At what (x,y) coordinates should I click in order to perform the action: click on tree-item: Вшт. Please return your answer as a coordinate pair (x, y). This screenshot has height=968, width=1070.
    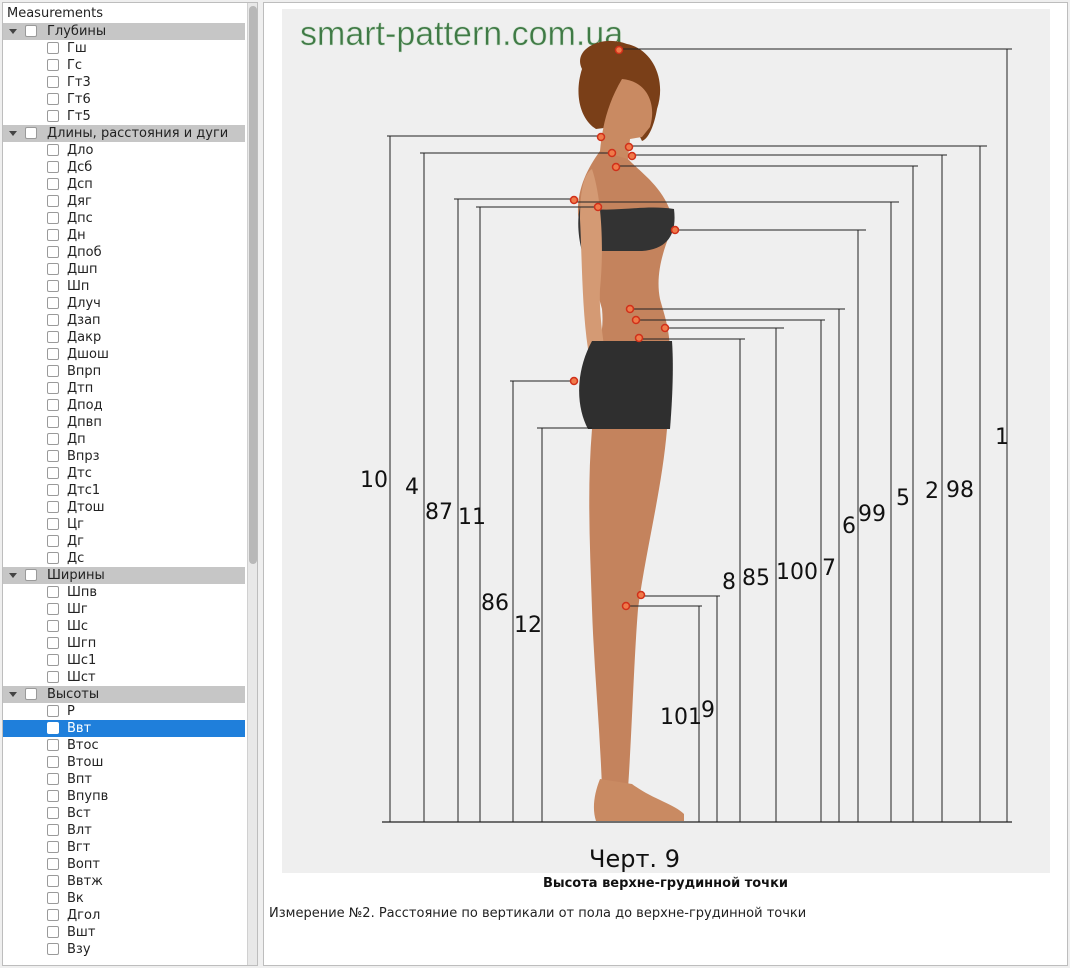
    Looking at the image, I should click on (124, 932).